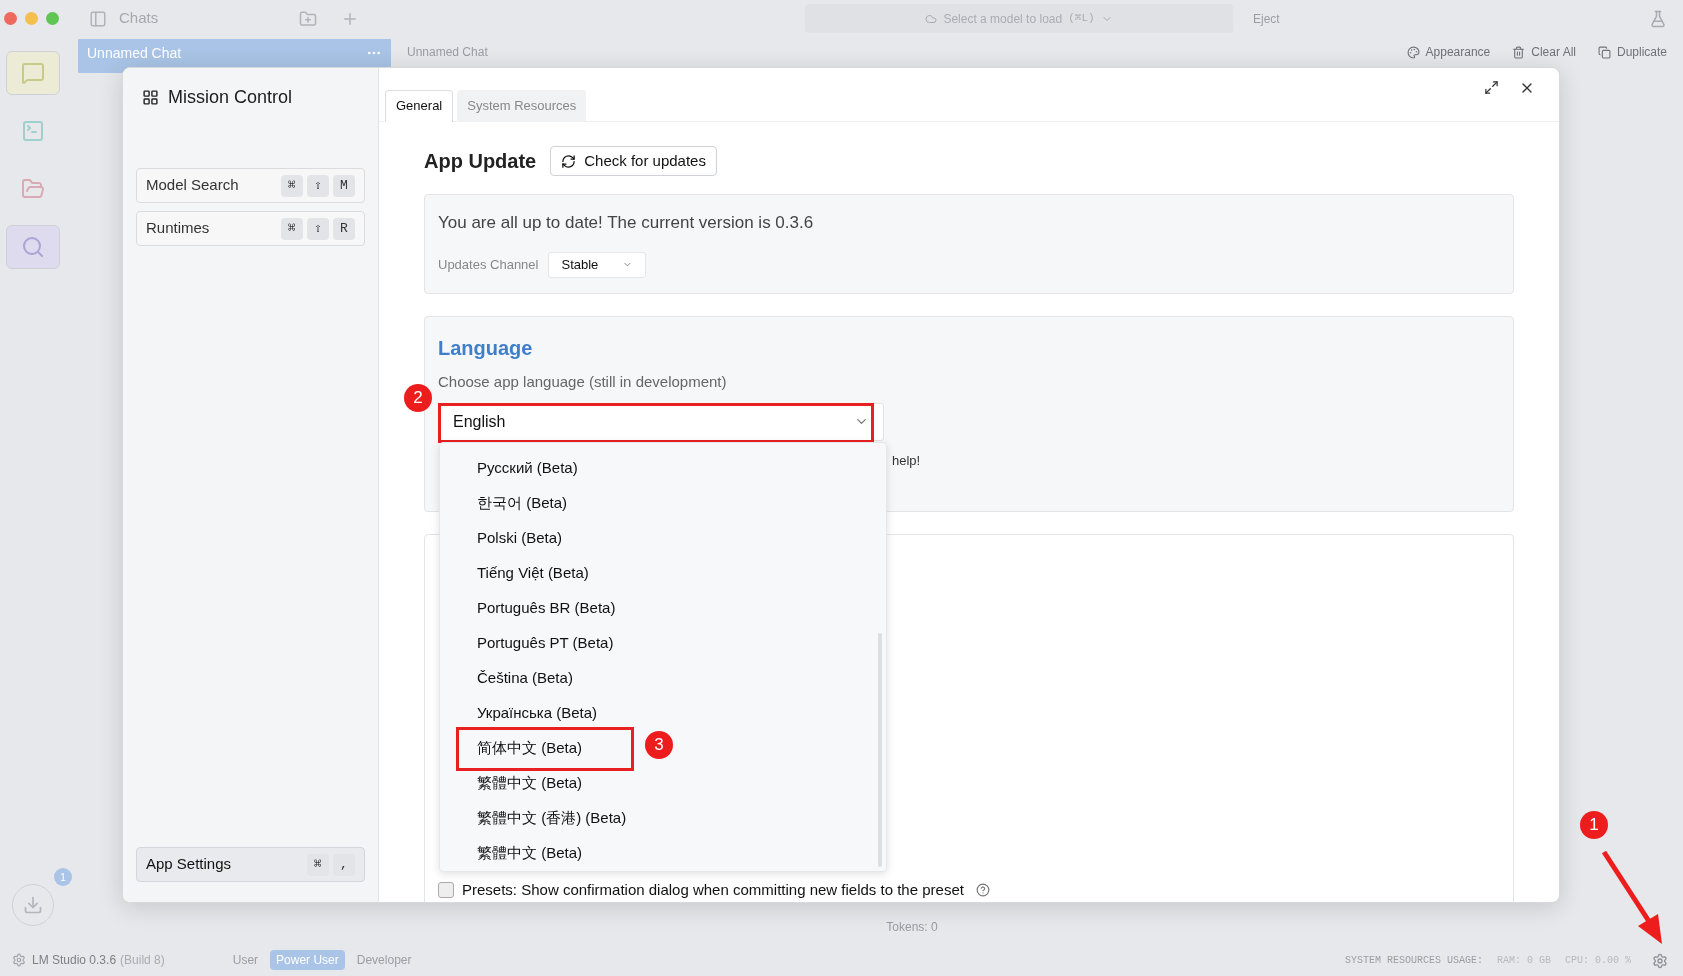 The width and height of the screenshot is (1683, 976). Describe the element at coordinates (540, 538) in the screenshot. I see `language-option: Polski (Beta)` at that location.